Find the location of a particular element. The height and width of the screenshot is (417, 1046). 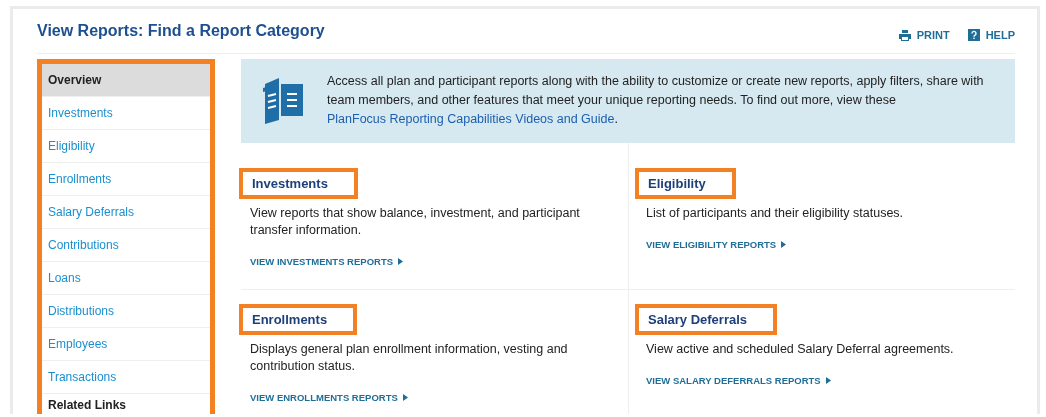

info-text: Access all plan and participant reports along with the ability to customize or create new reports, apply filters, share with team members, and other features that meet your unique reporting needs. To find out more, view these PlanFocus Reporting Capabilities Videos and Guide. is located at coordinates (656, 100).